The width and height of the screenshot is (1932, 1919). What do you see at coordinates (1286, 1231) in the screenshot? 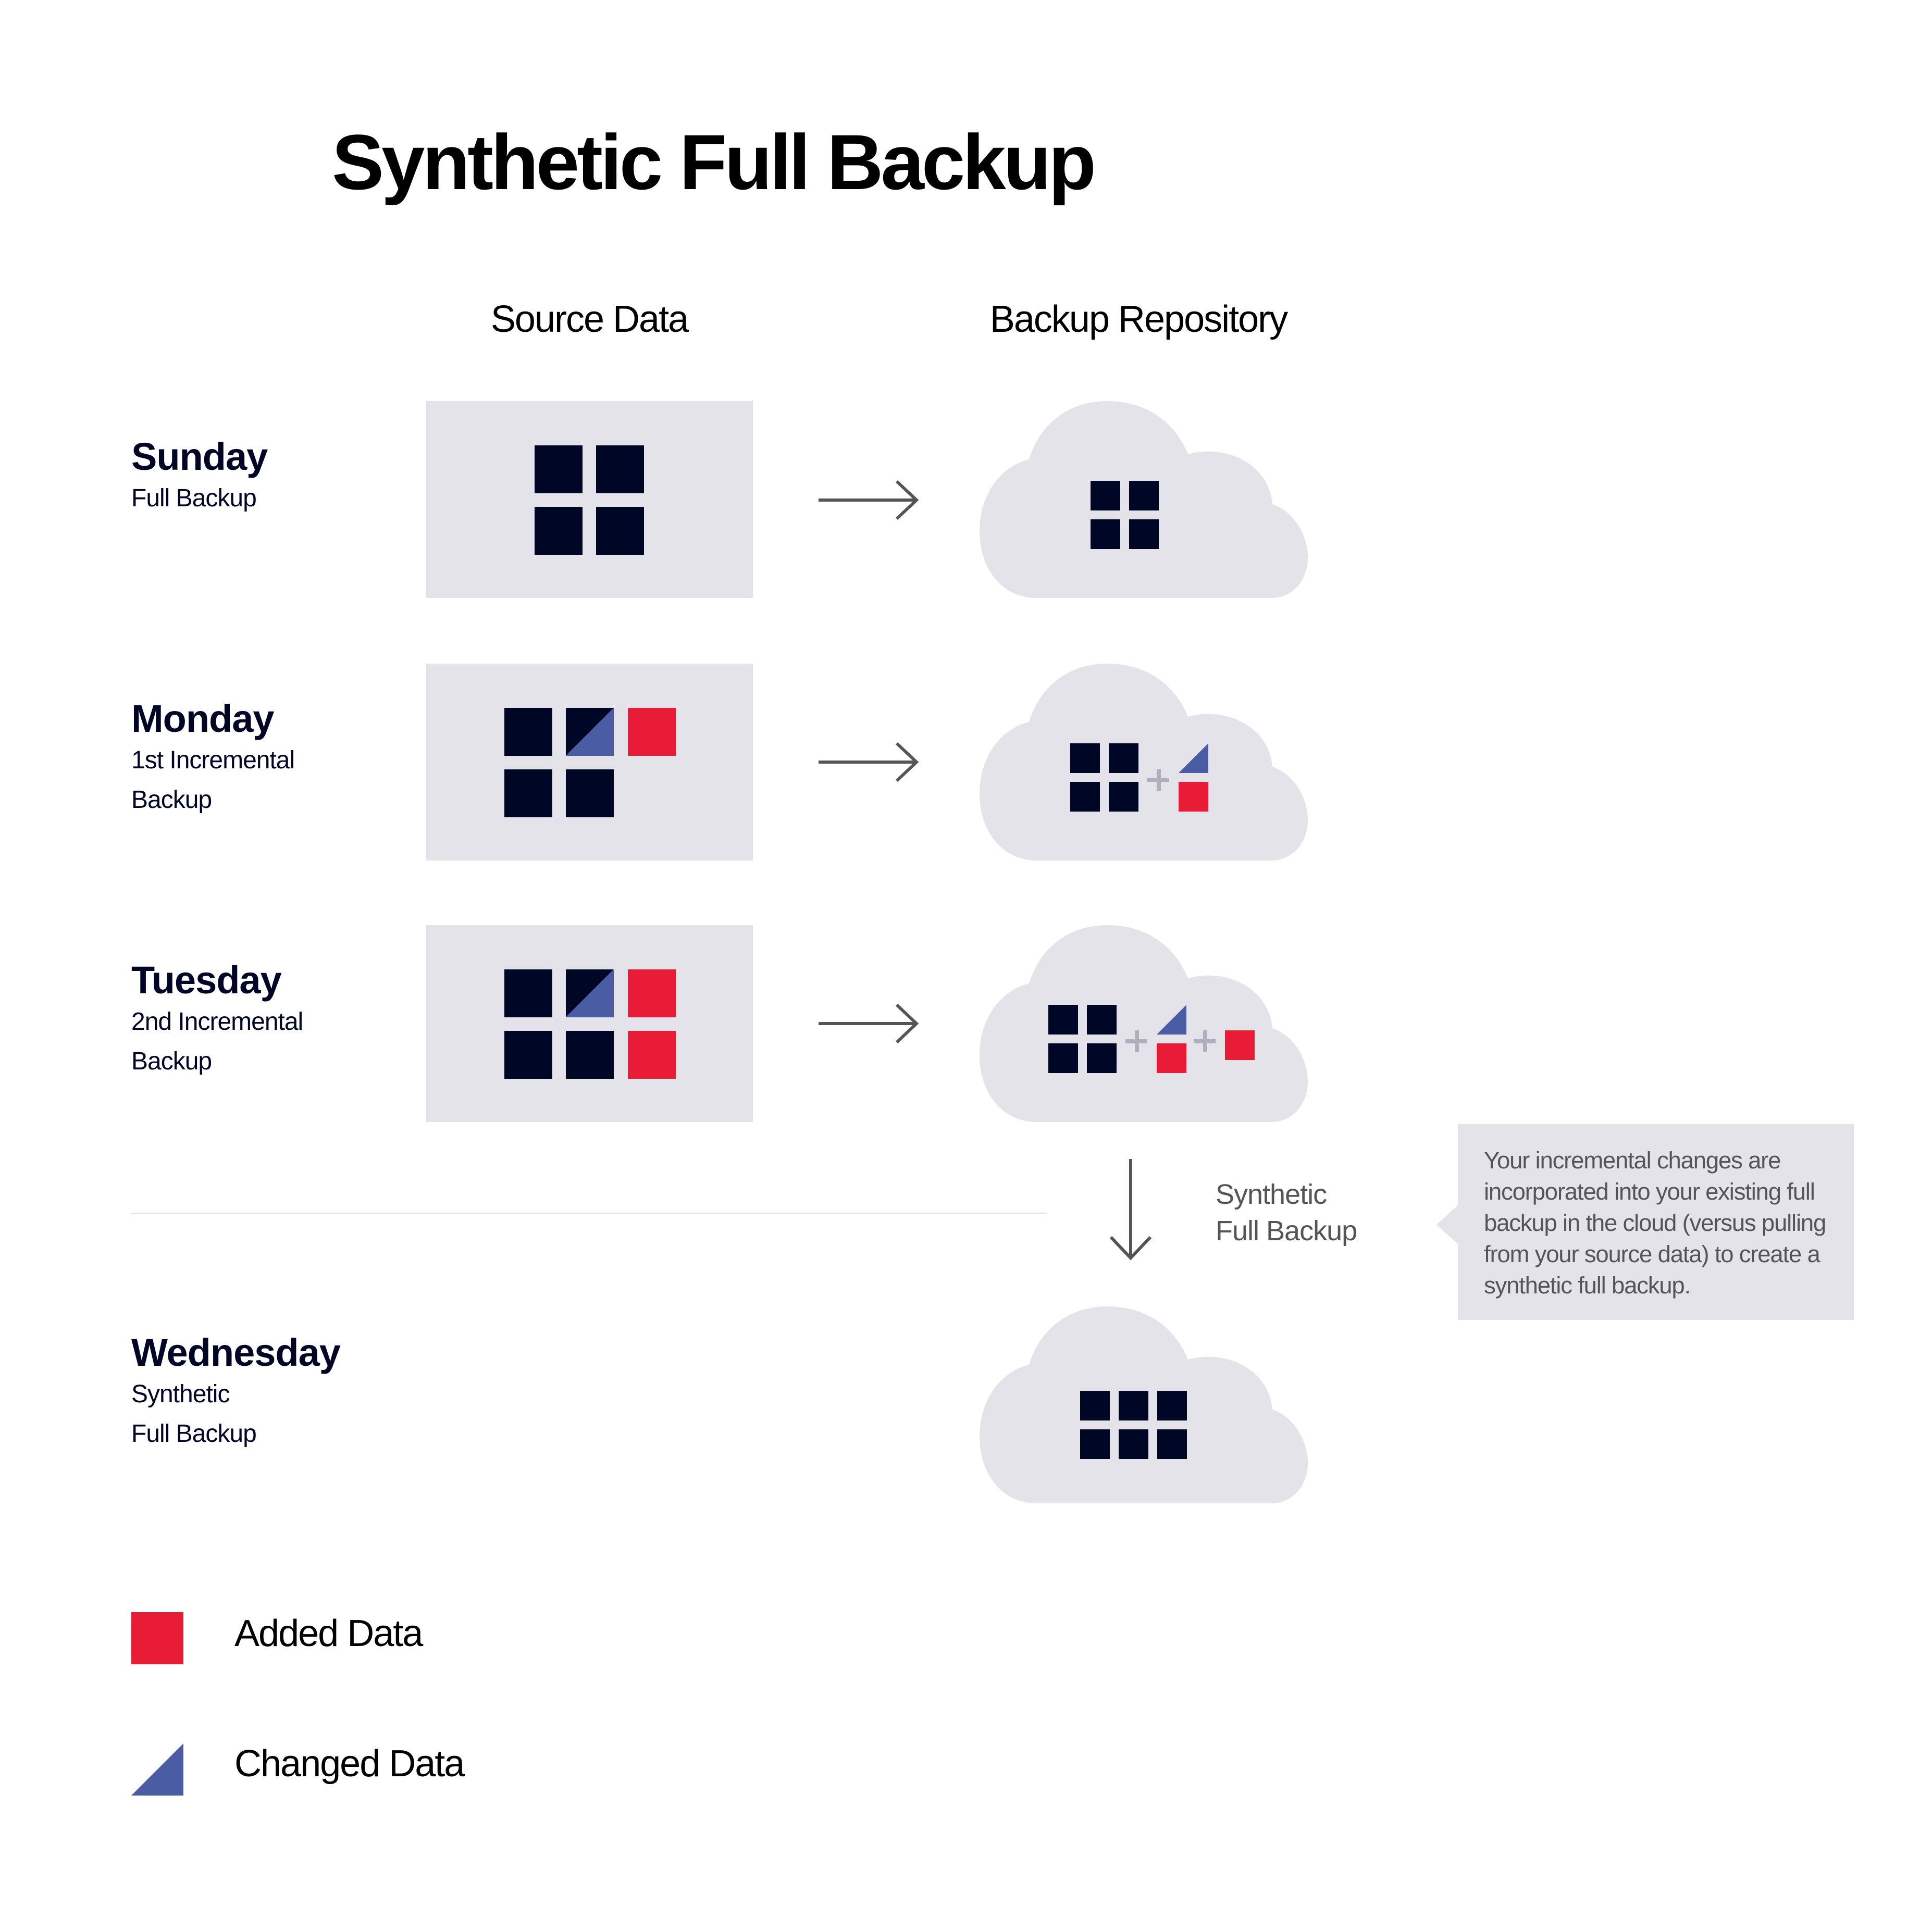
I see `synthetic-label-line: Full Backup` at bounding box center [1286, 1231].